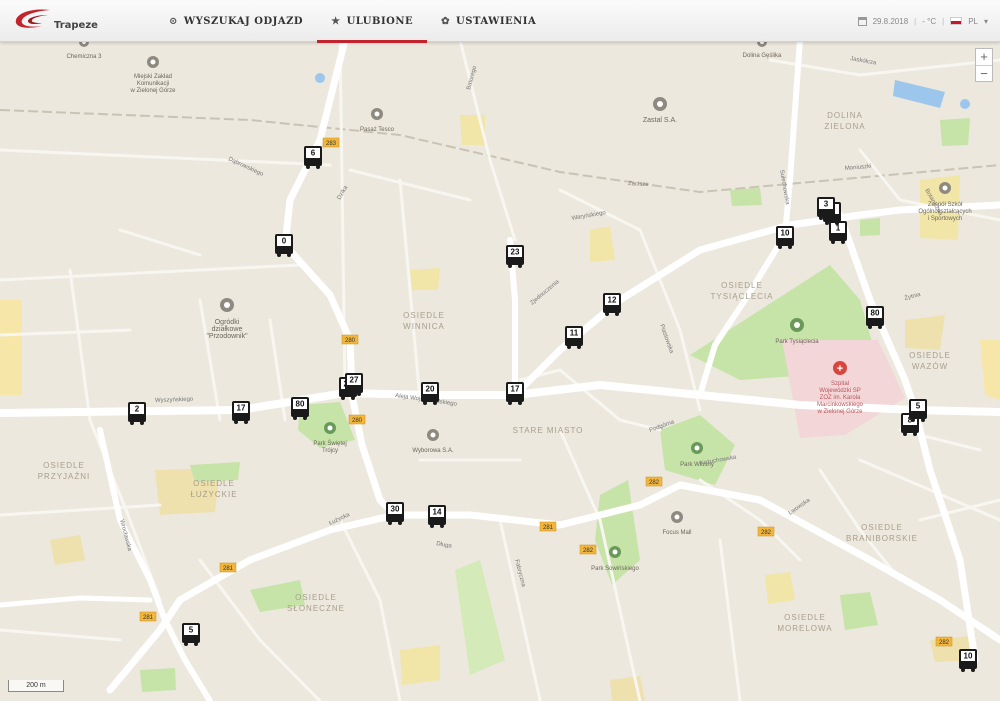  I want to click on logo-text: Trapeze, so click(76, 25).